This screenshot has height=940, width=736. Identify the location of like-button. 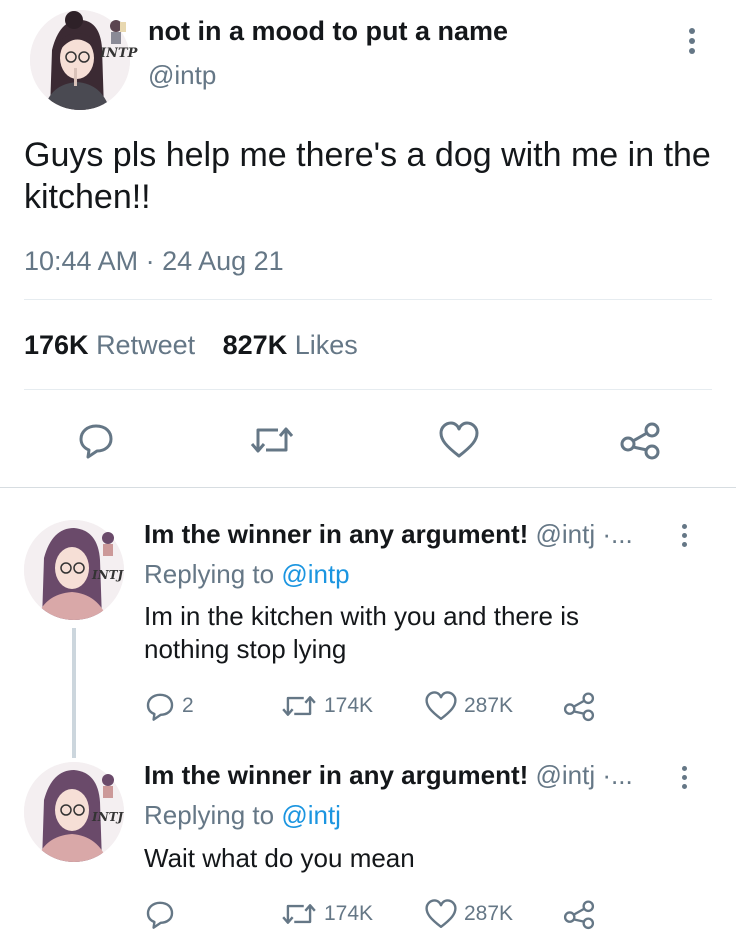
(459, 440).